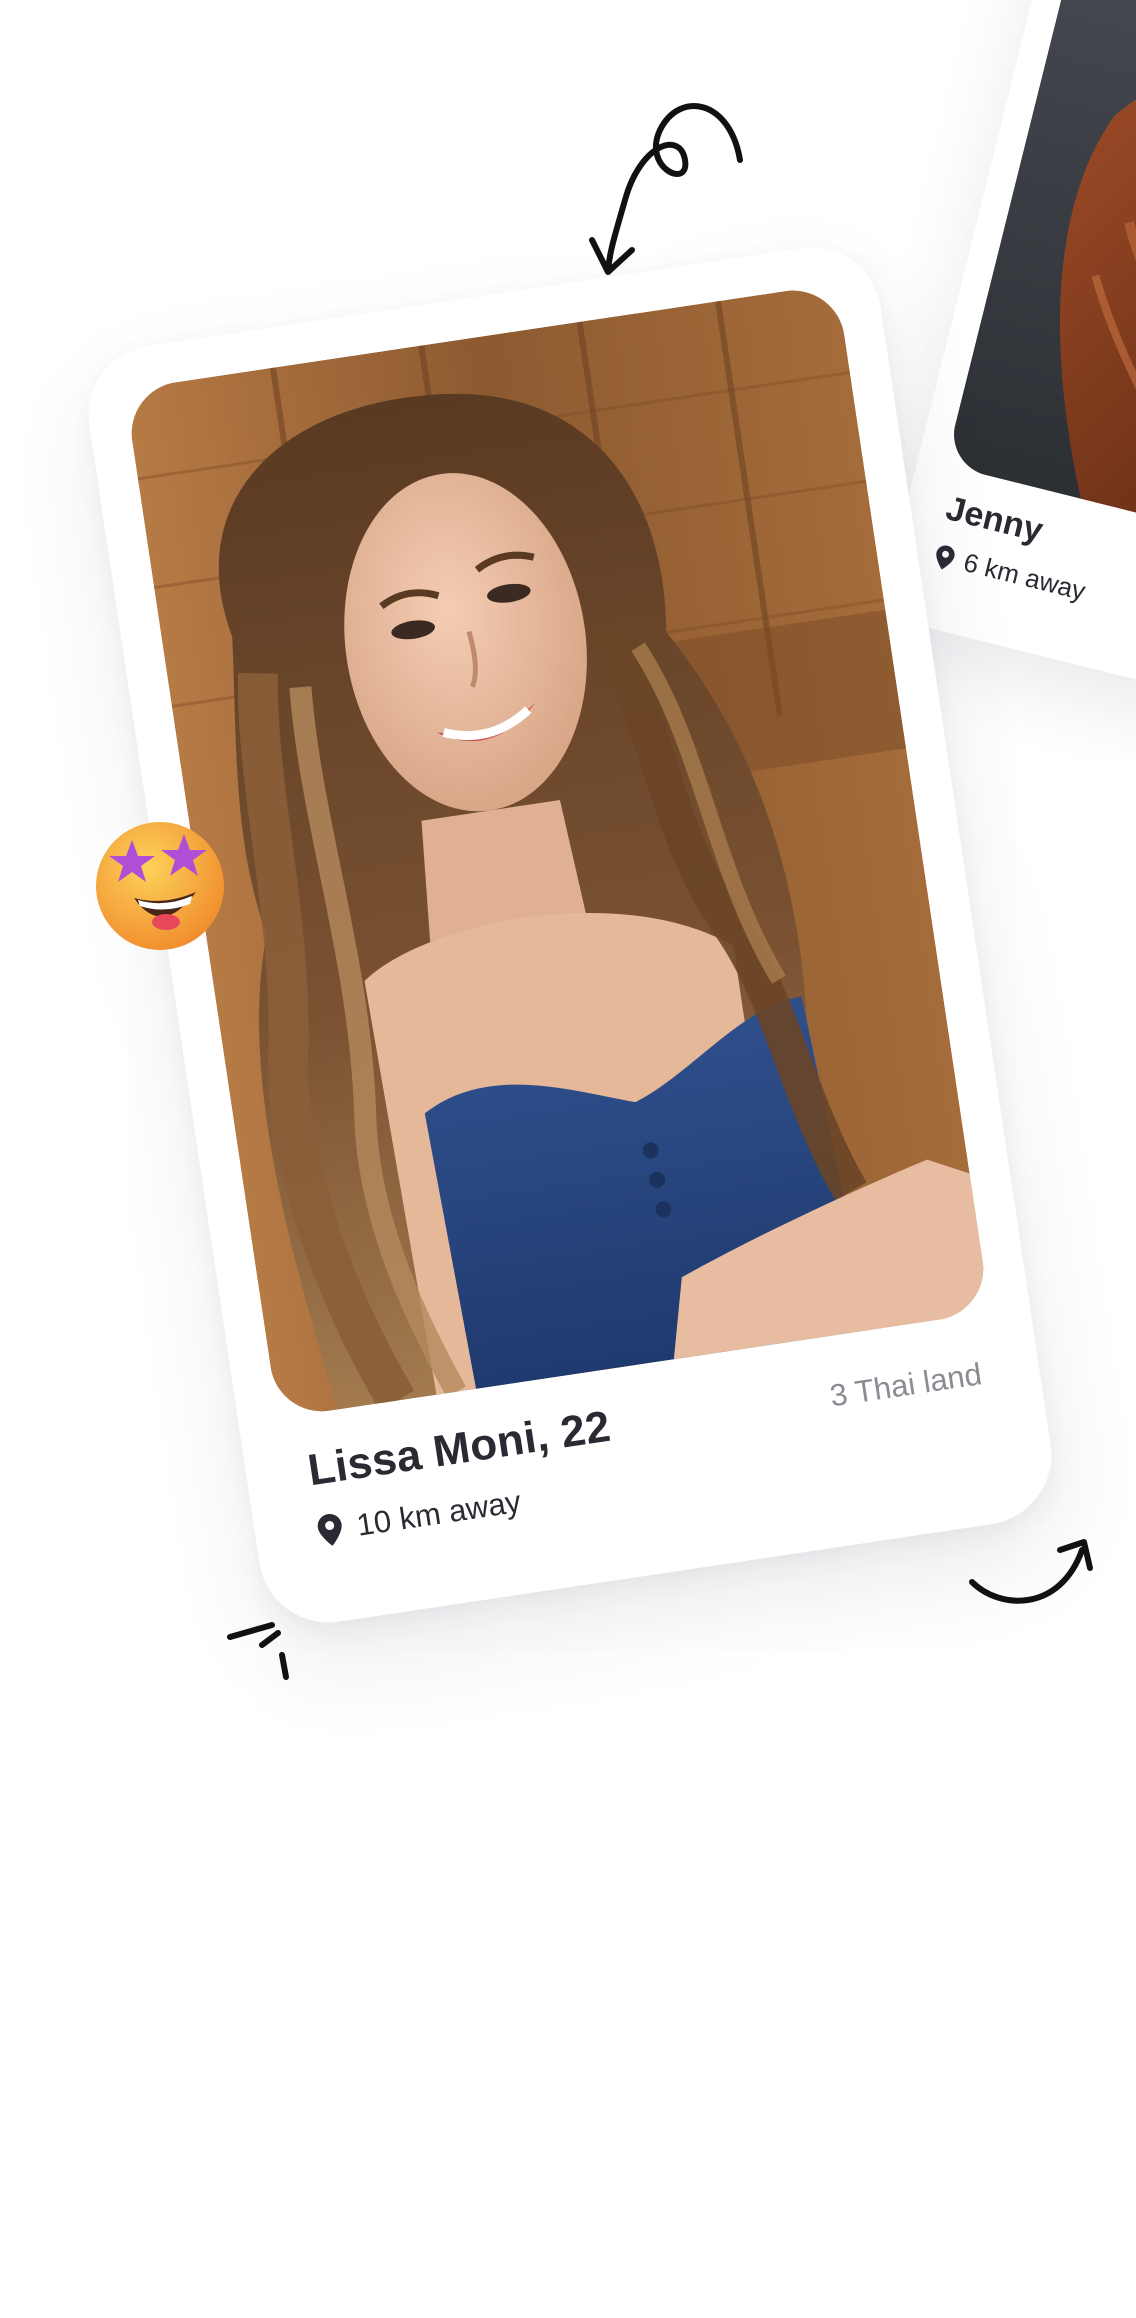 Image resolution: width=1136 pixels, height=2318 pixels. What do you see at coordinates (994, 519) in the screenshot?
I see `profile-name-secondary: Jenny` at bounding box center [994, 519].